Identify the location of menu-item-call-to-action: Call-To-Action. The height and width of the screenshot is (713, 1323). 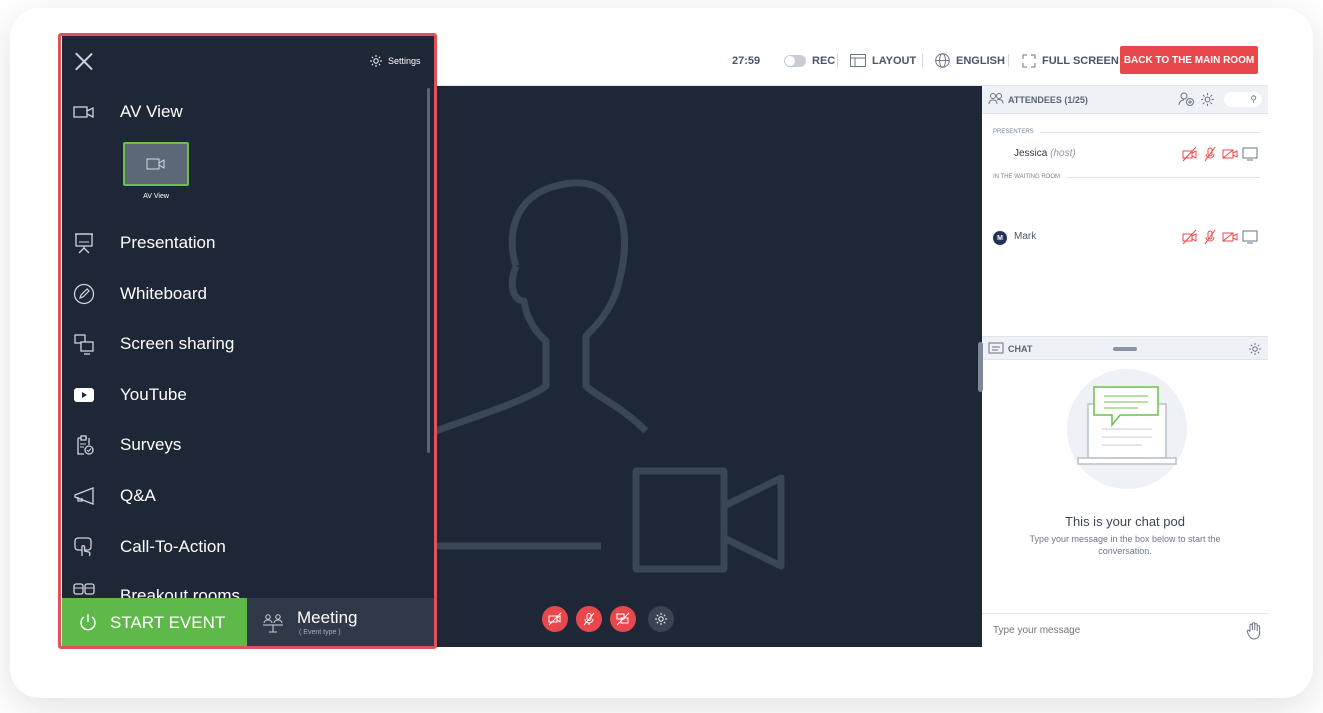
(242, 547).